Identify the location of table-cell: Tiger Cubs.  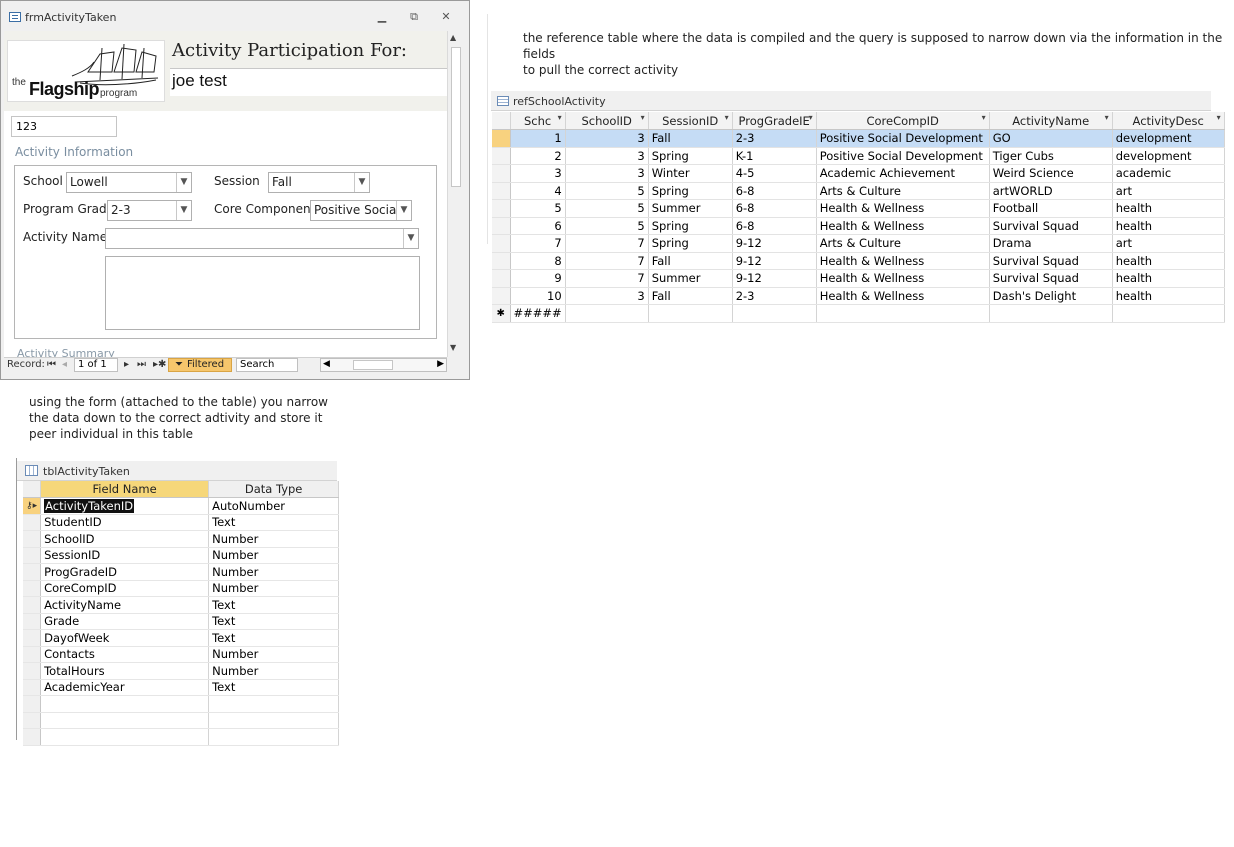
(1051, 156).